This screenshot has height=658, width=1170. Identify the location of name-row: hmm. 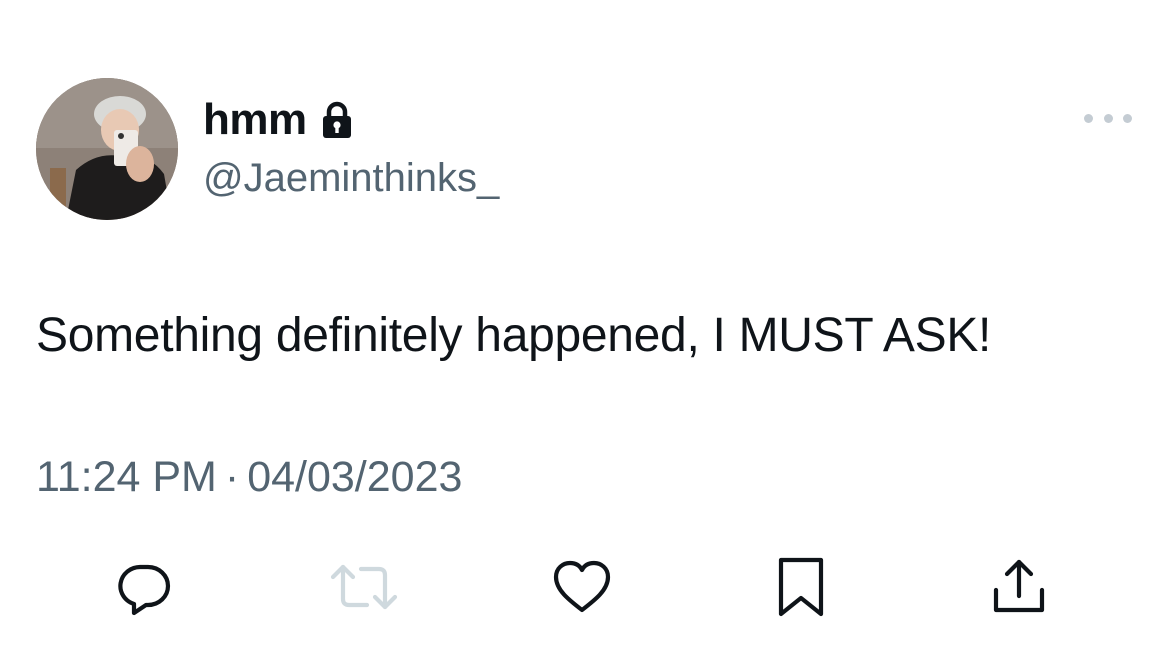
(278, 120).